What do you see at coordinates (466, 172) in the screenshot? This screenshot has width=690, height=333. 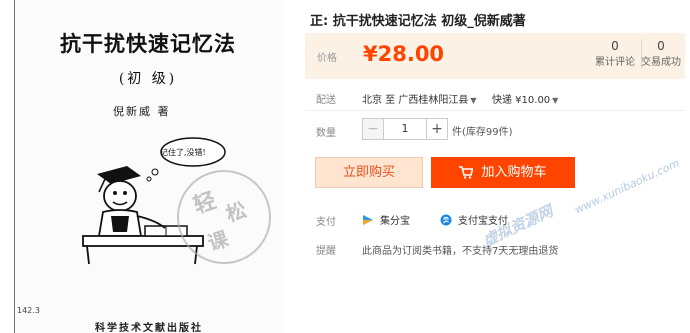 I see `cart-icon` at bounding box center [466, 172].